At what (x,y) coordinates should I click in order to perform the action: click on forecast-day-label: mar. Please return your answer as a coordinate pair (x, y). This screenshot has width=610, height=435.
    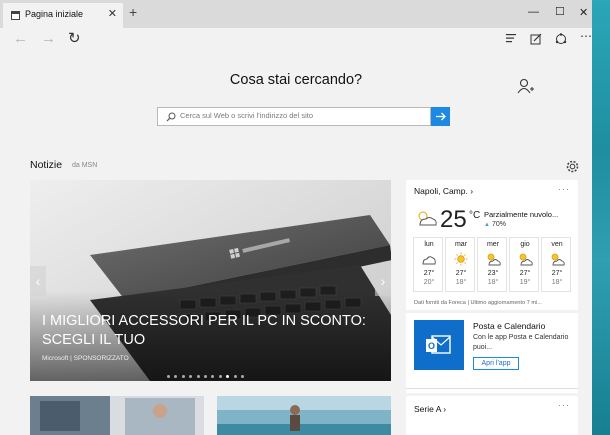
    Looking at the image, I should click on (461, 244).